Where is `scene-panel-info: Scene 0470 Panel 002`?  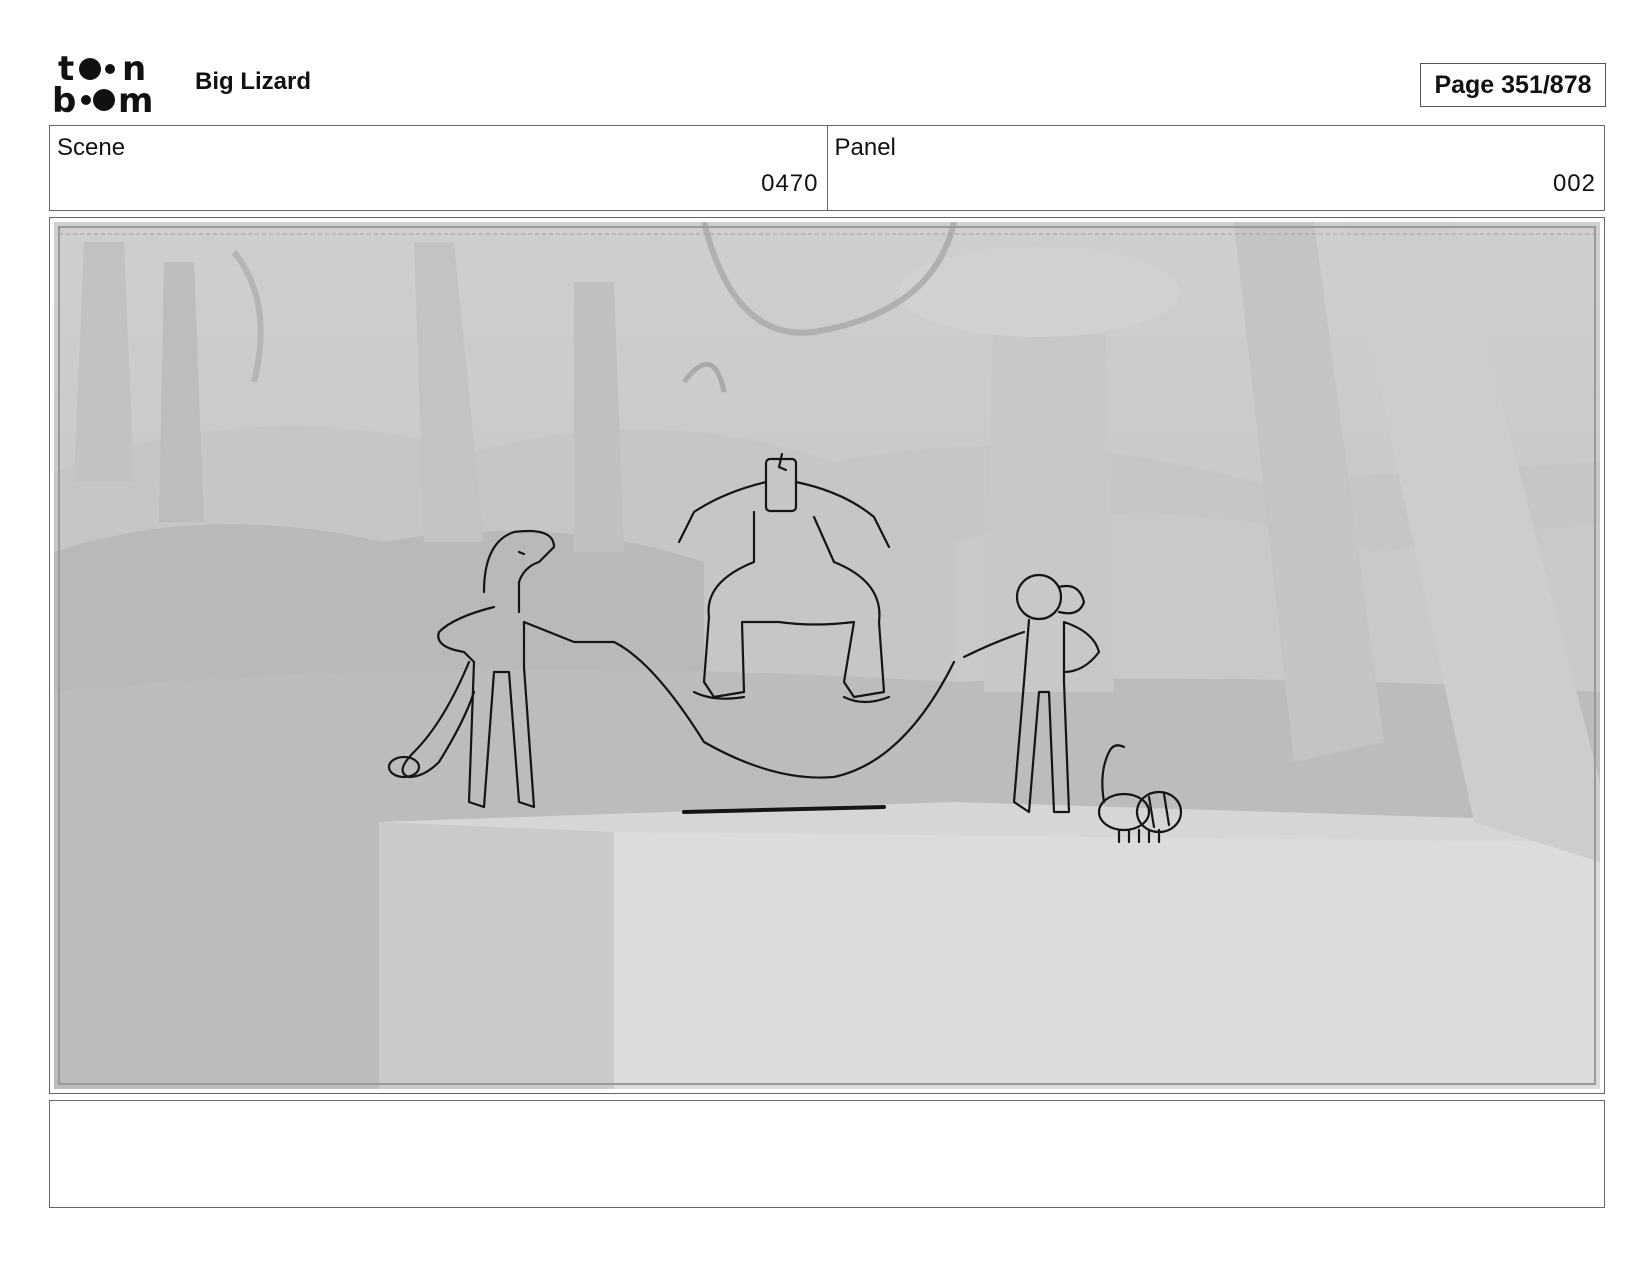 scene-panel-info: Scene 0470 Panel 002 is located at coordinates (827, 168).